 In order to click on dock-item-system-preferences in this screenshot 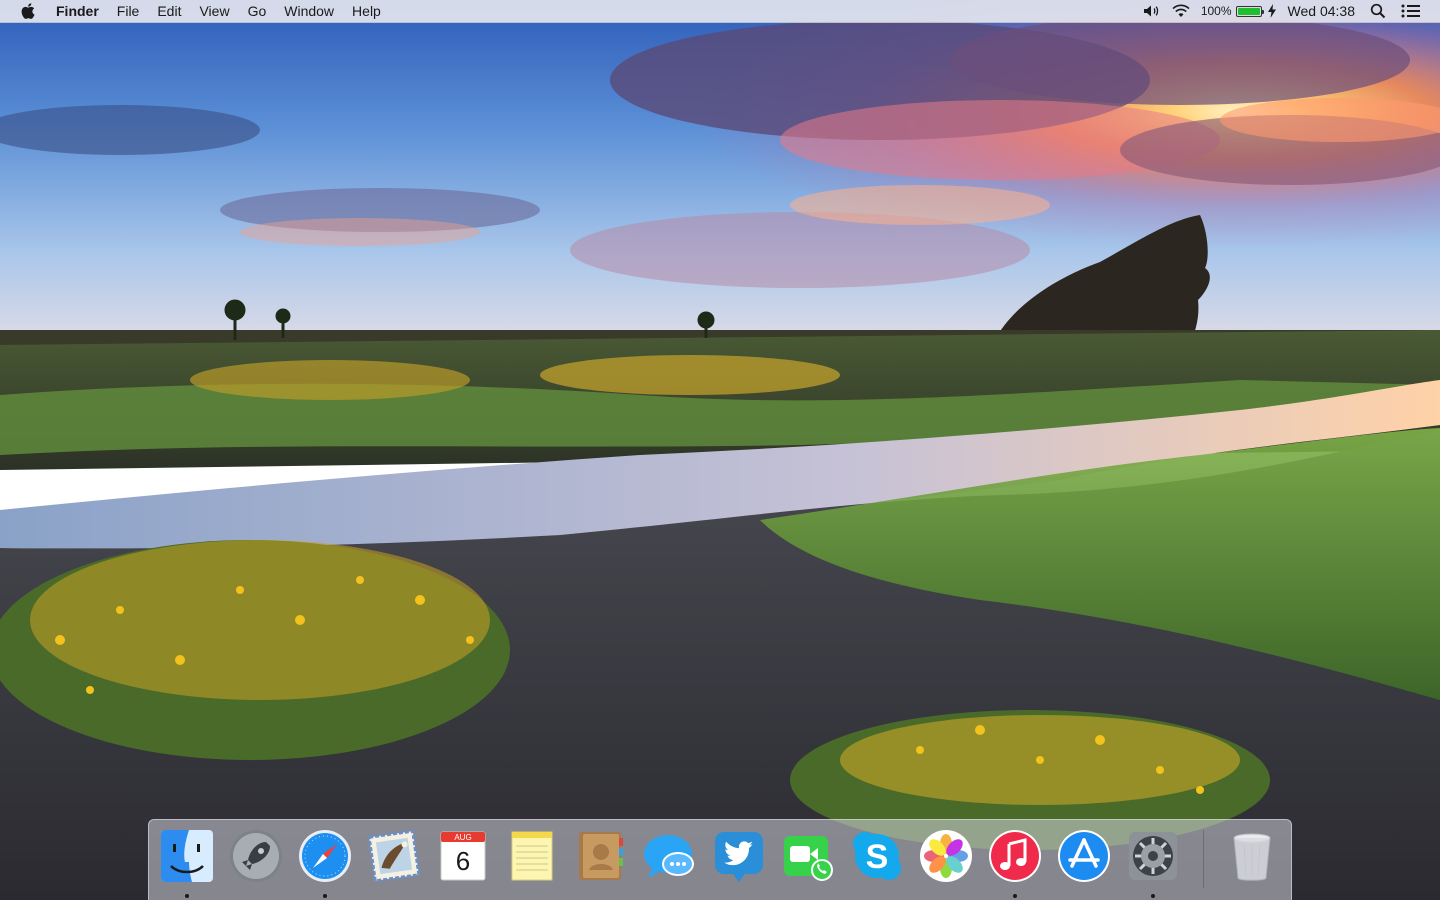, I will do `click(1153, 863)`.